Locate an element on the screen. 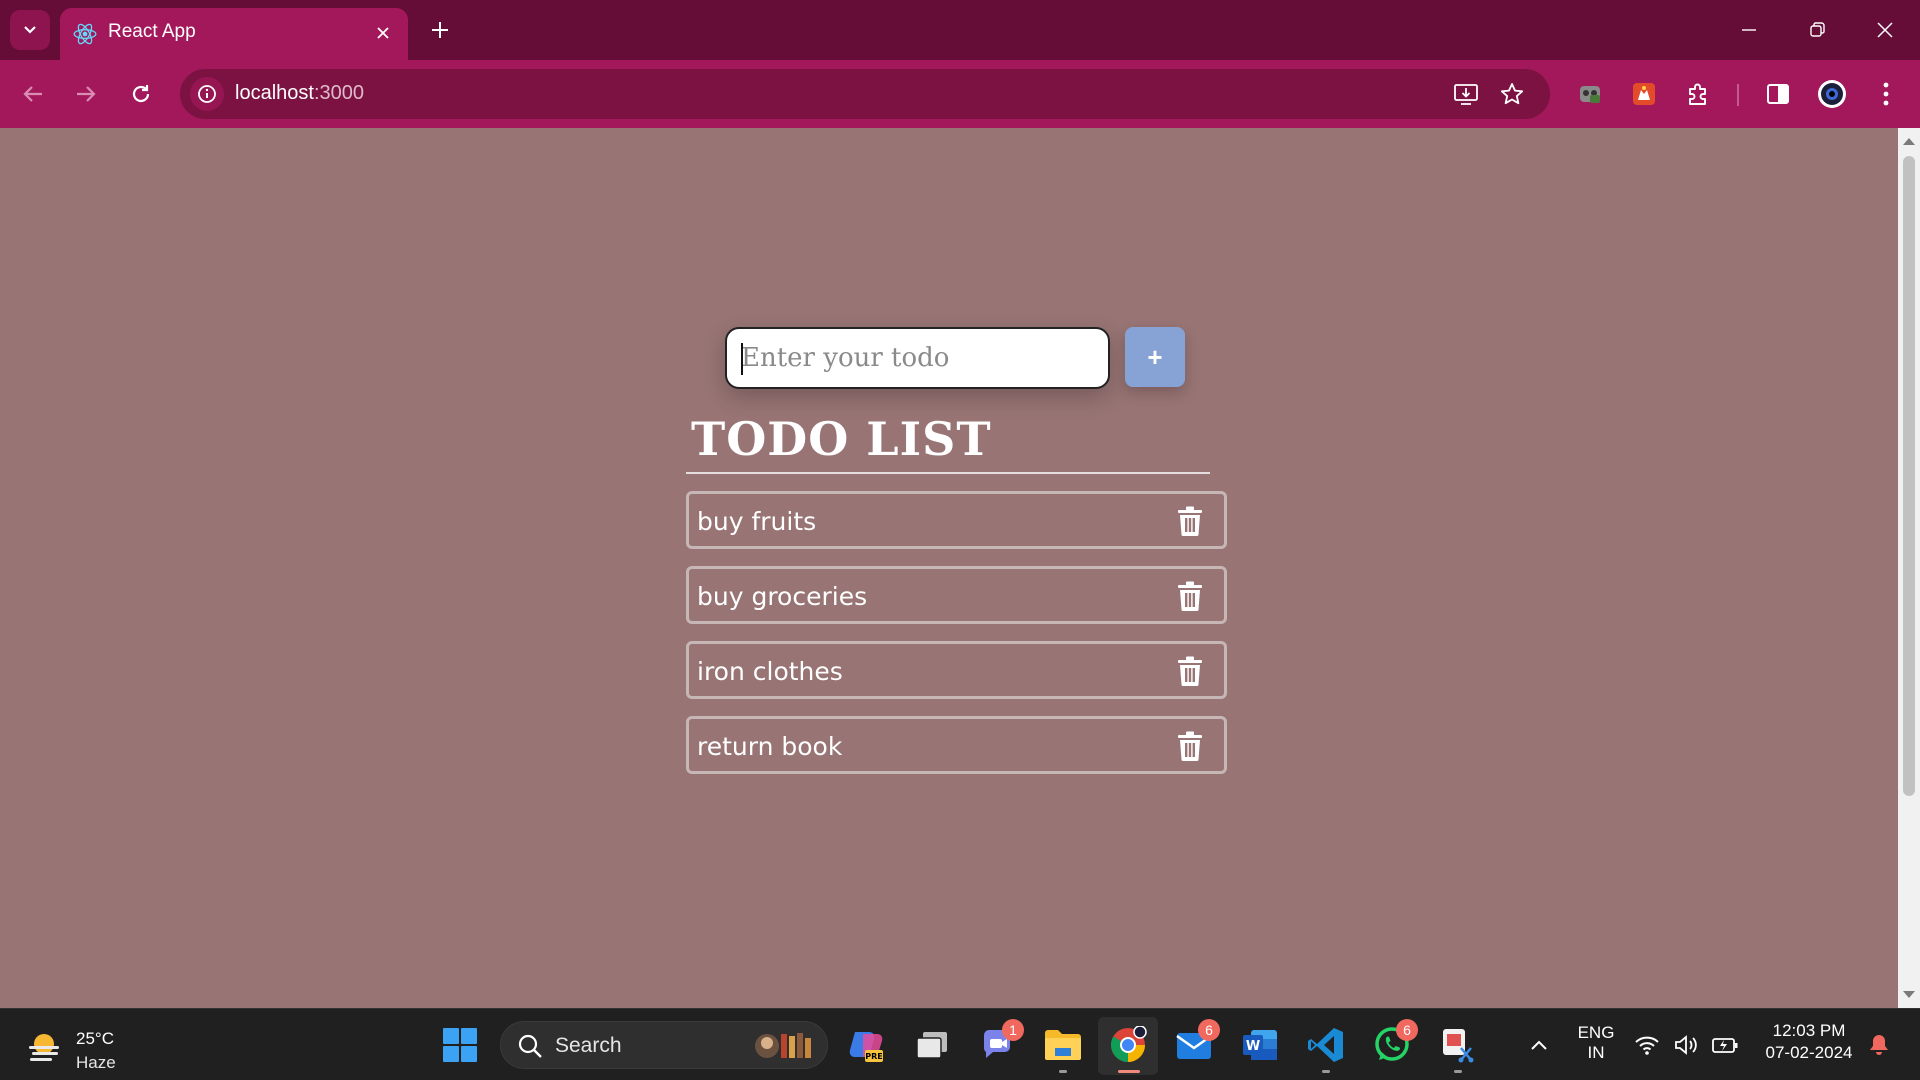  minimize-button is located at coordinates (1749, 30).